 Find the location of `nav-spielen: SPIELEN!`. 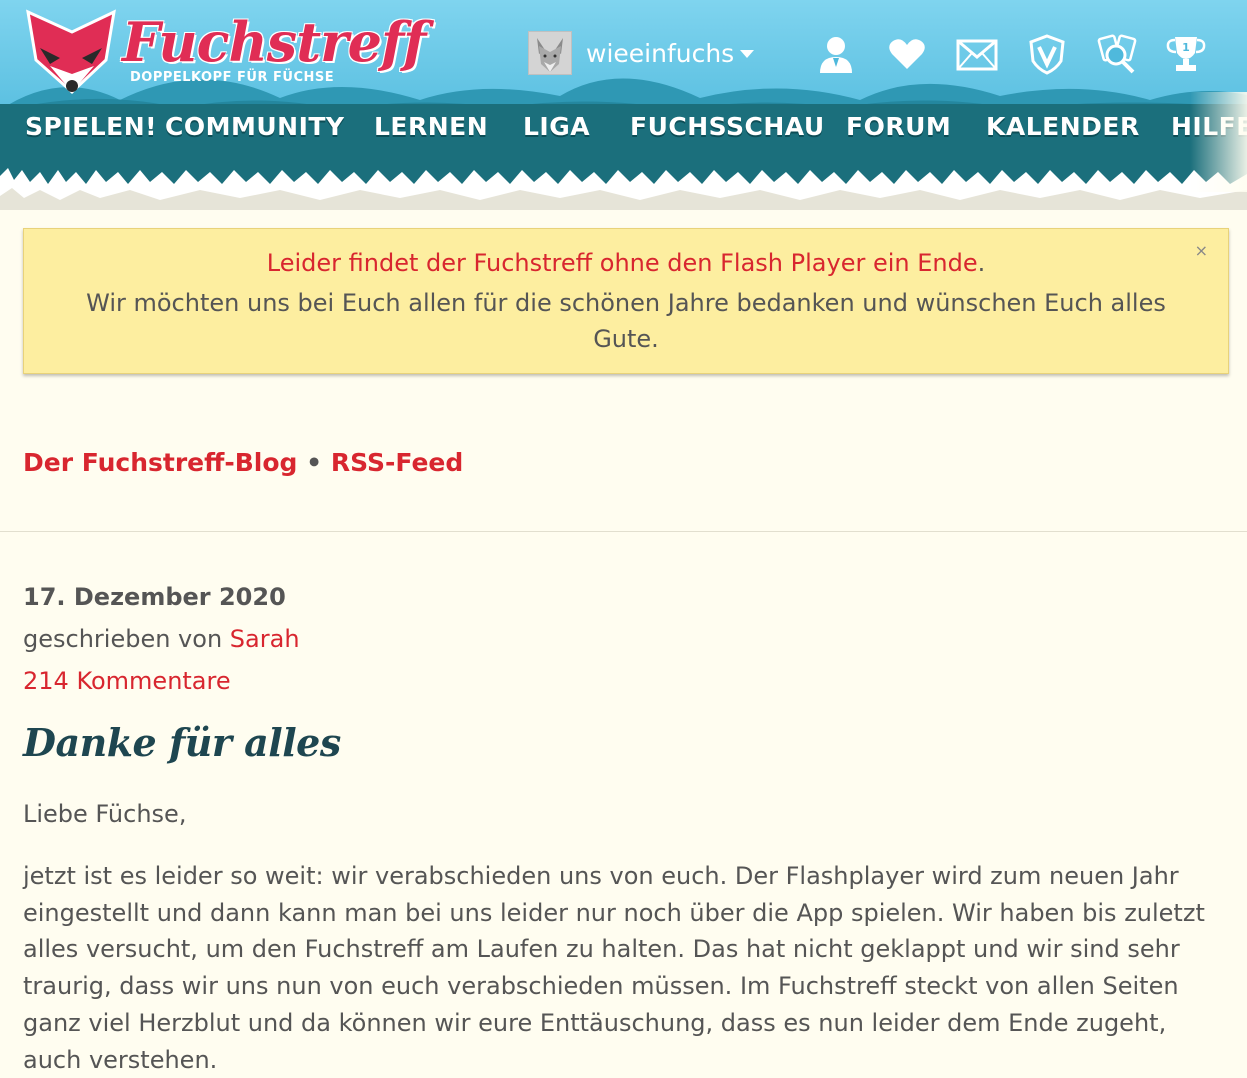

nav-spielen: SPIELEN! is located at coordinates (91, 126).